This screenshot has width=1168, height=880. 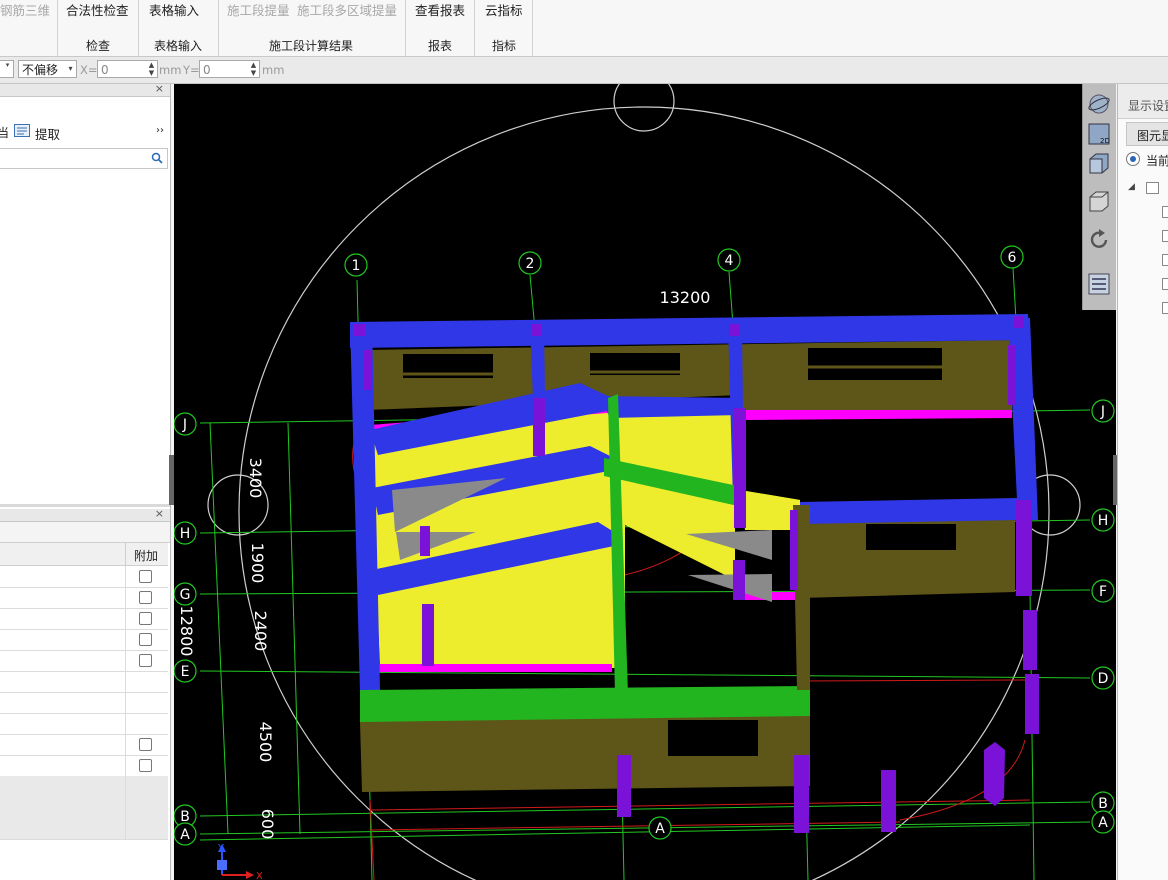 I want to click on offset-select: 不偏移 ▾, so click(x=47, y=69).